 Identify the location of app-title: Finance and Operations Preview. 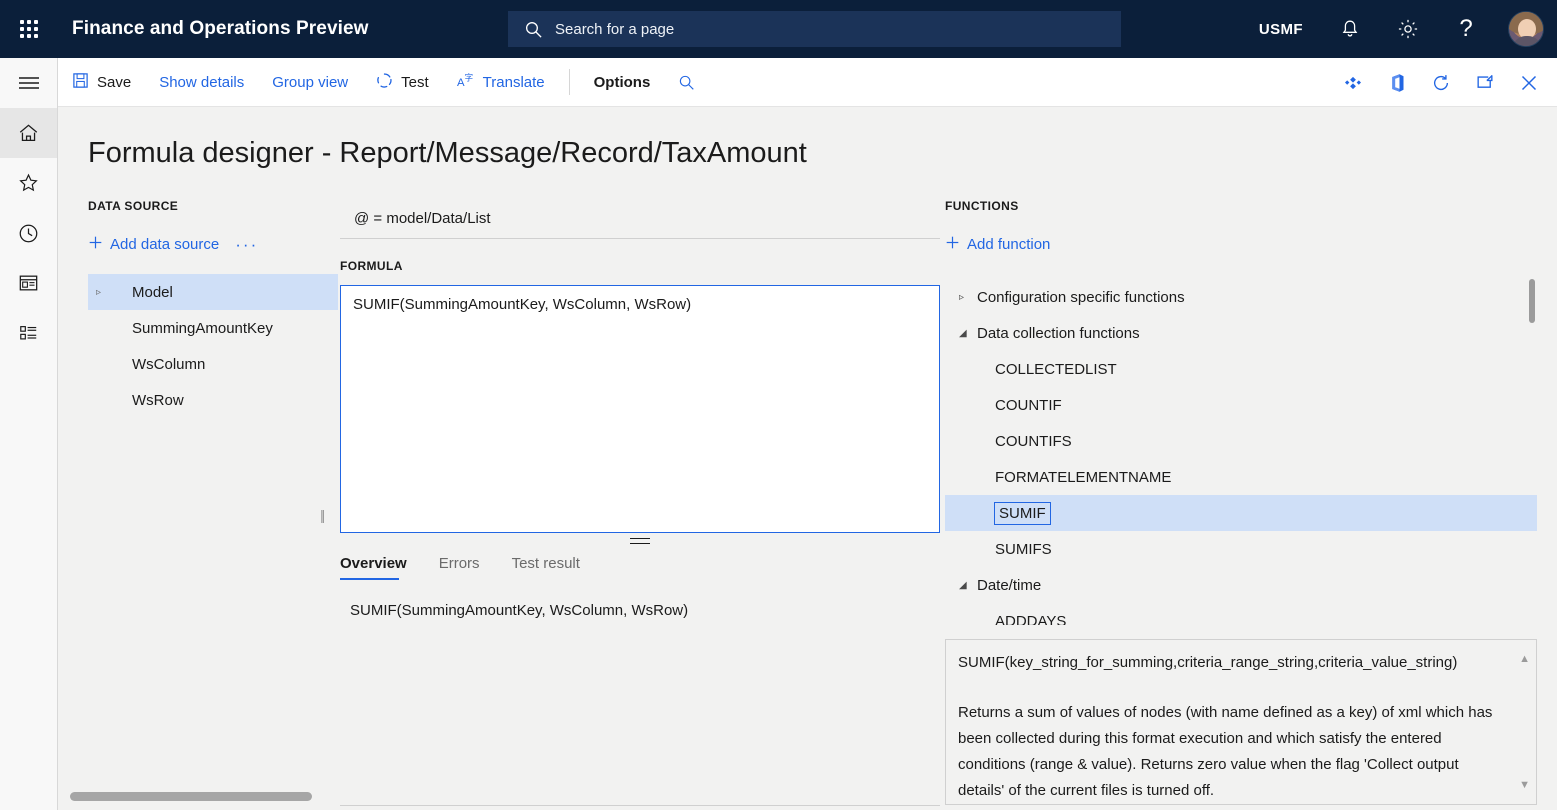
(220, 28).